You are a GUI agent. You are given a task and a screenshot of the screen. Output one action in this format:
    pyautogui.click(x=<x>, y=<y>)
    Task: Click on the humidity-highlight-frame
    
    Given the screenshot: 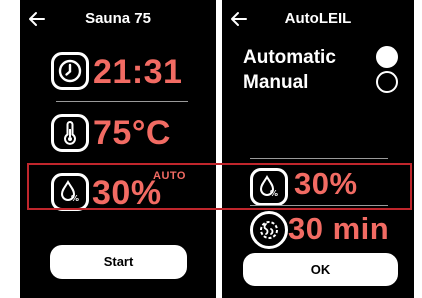 What is the action you would take?
    pyautogui.click(x=219, y=186)
    